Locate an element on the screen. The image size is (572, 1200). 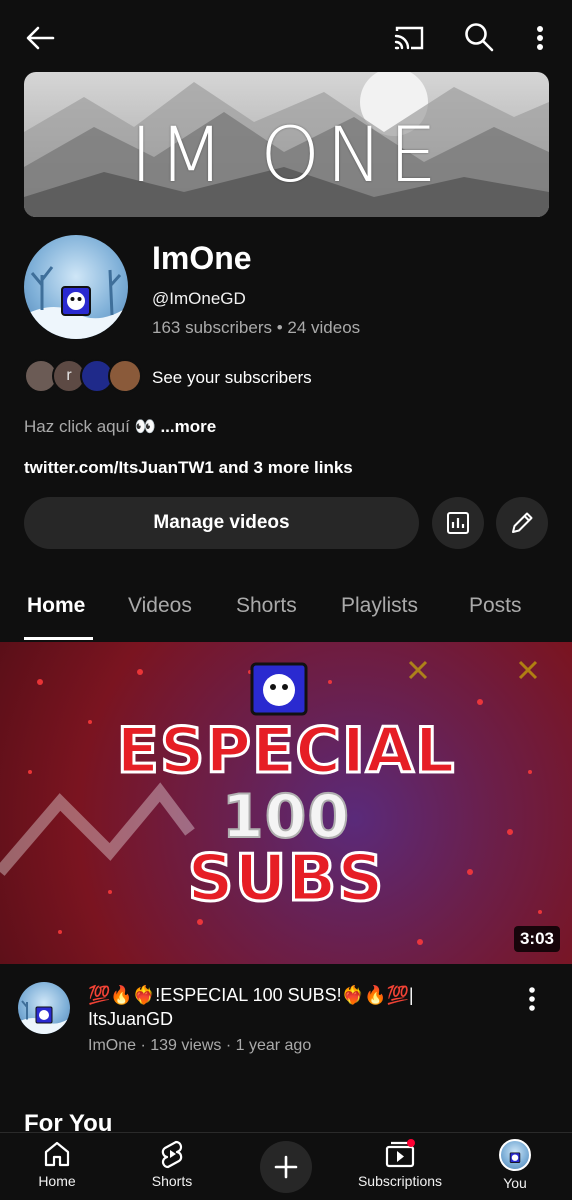
nav-home: Home is located at coordinates (57, 1164).